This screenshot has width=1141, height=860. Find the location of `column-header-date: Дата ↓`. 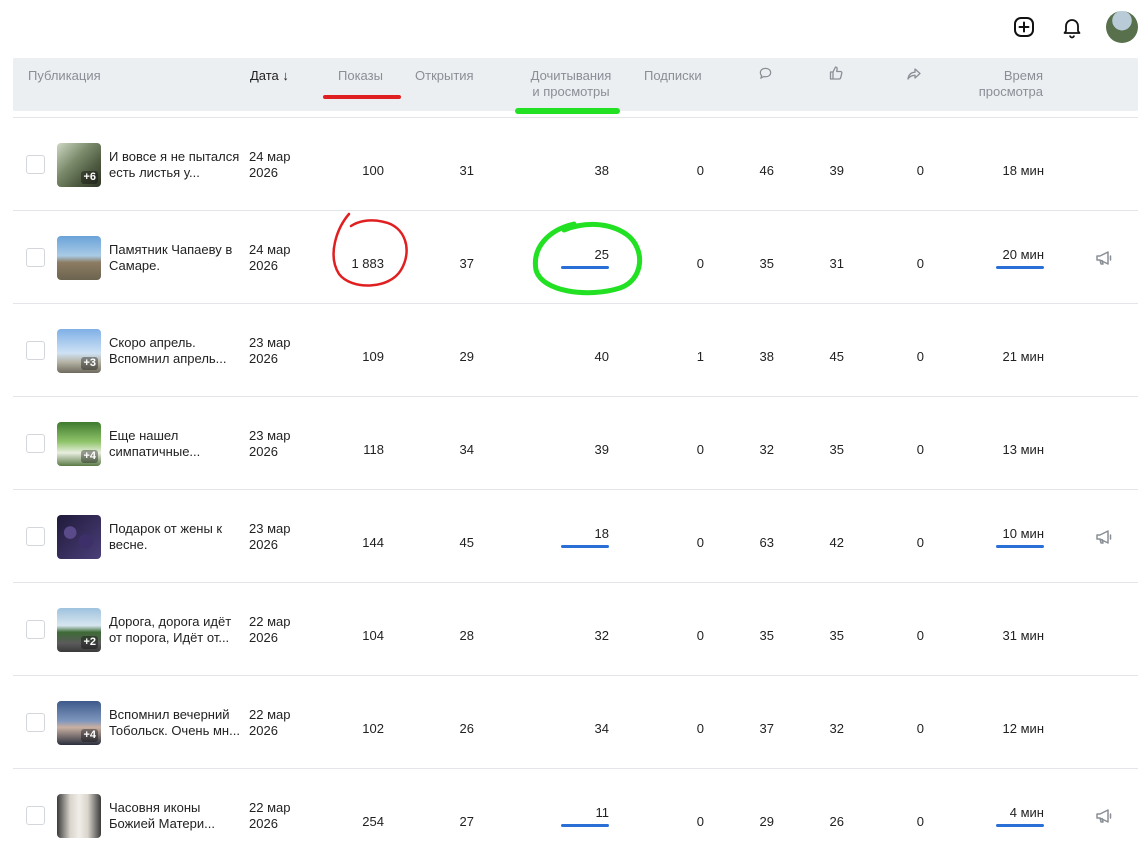

column-header-date: Дата ↓ is located at coordinates (269, 76).